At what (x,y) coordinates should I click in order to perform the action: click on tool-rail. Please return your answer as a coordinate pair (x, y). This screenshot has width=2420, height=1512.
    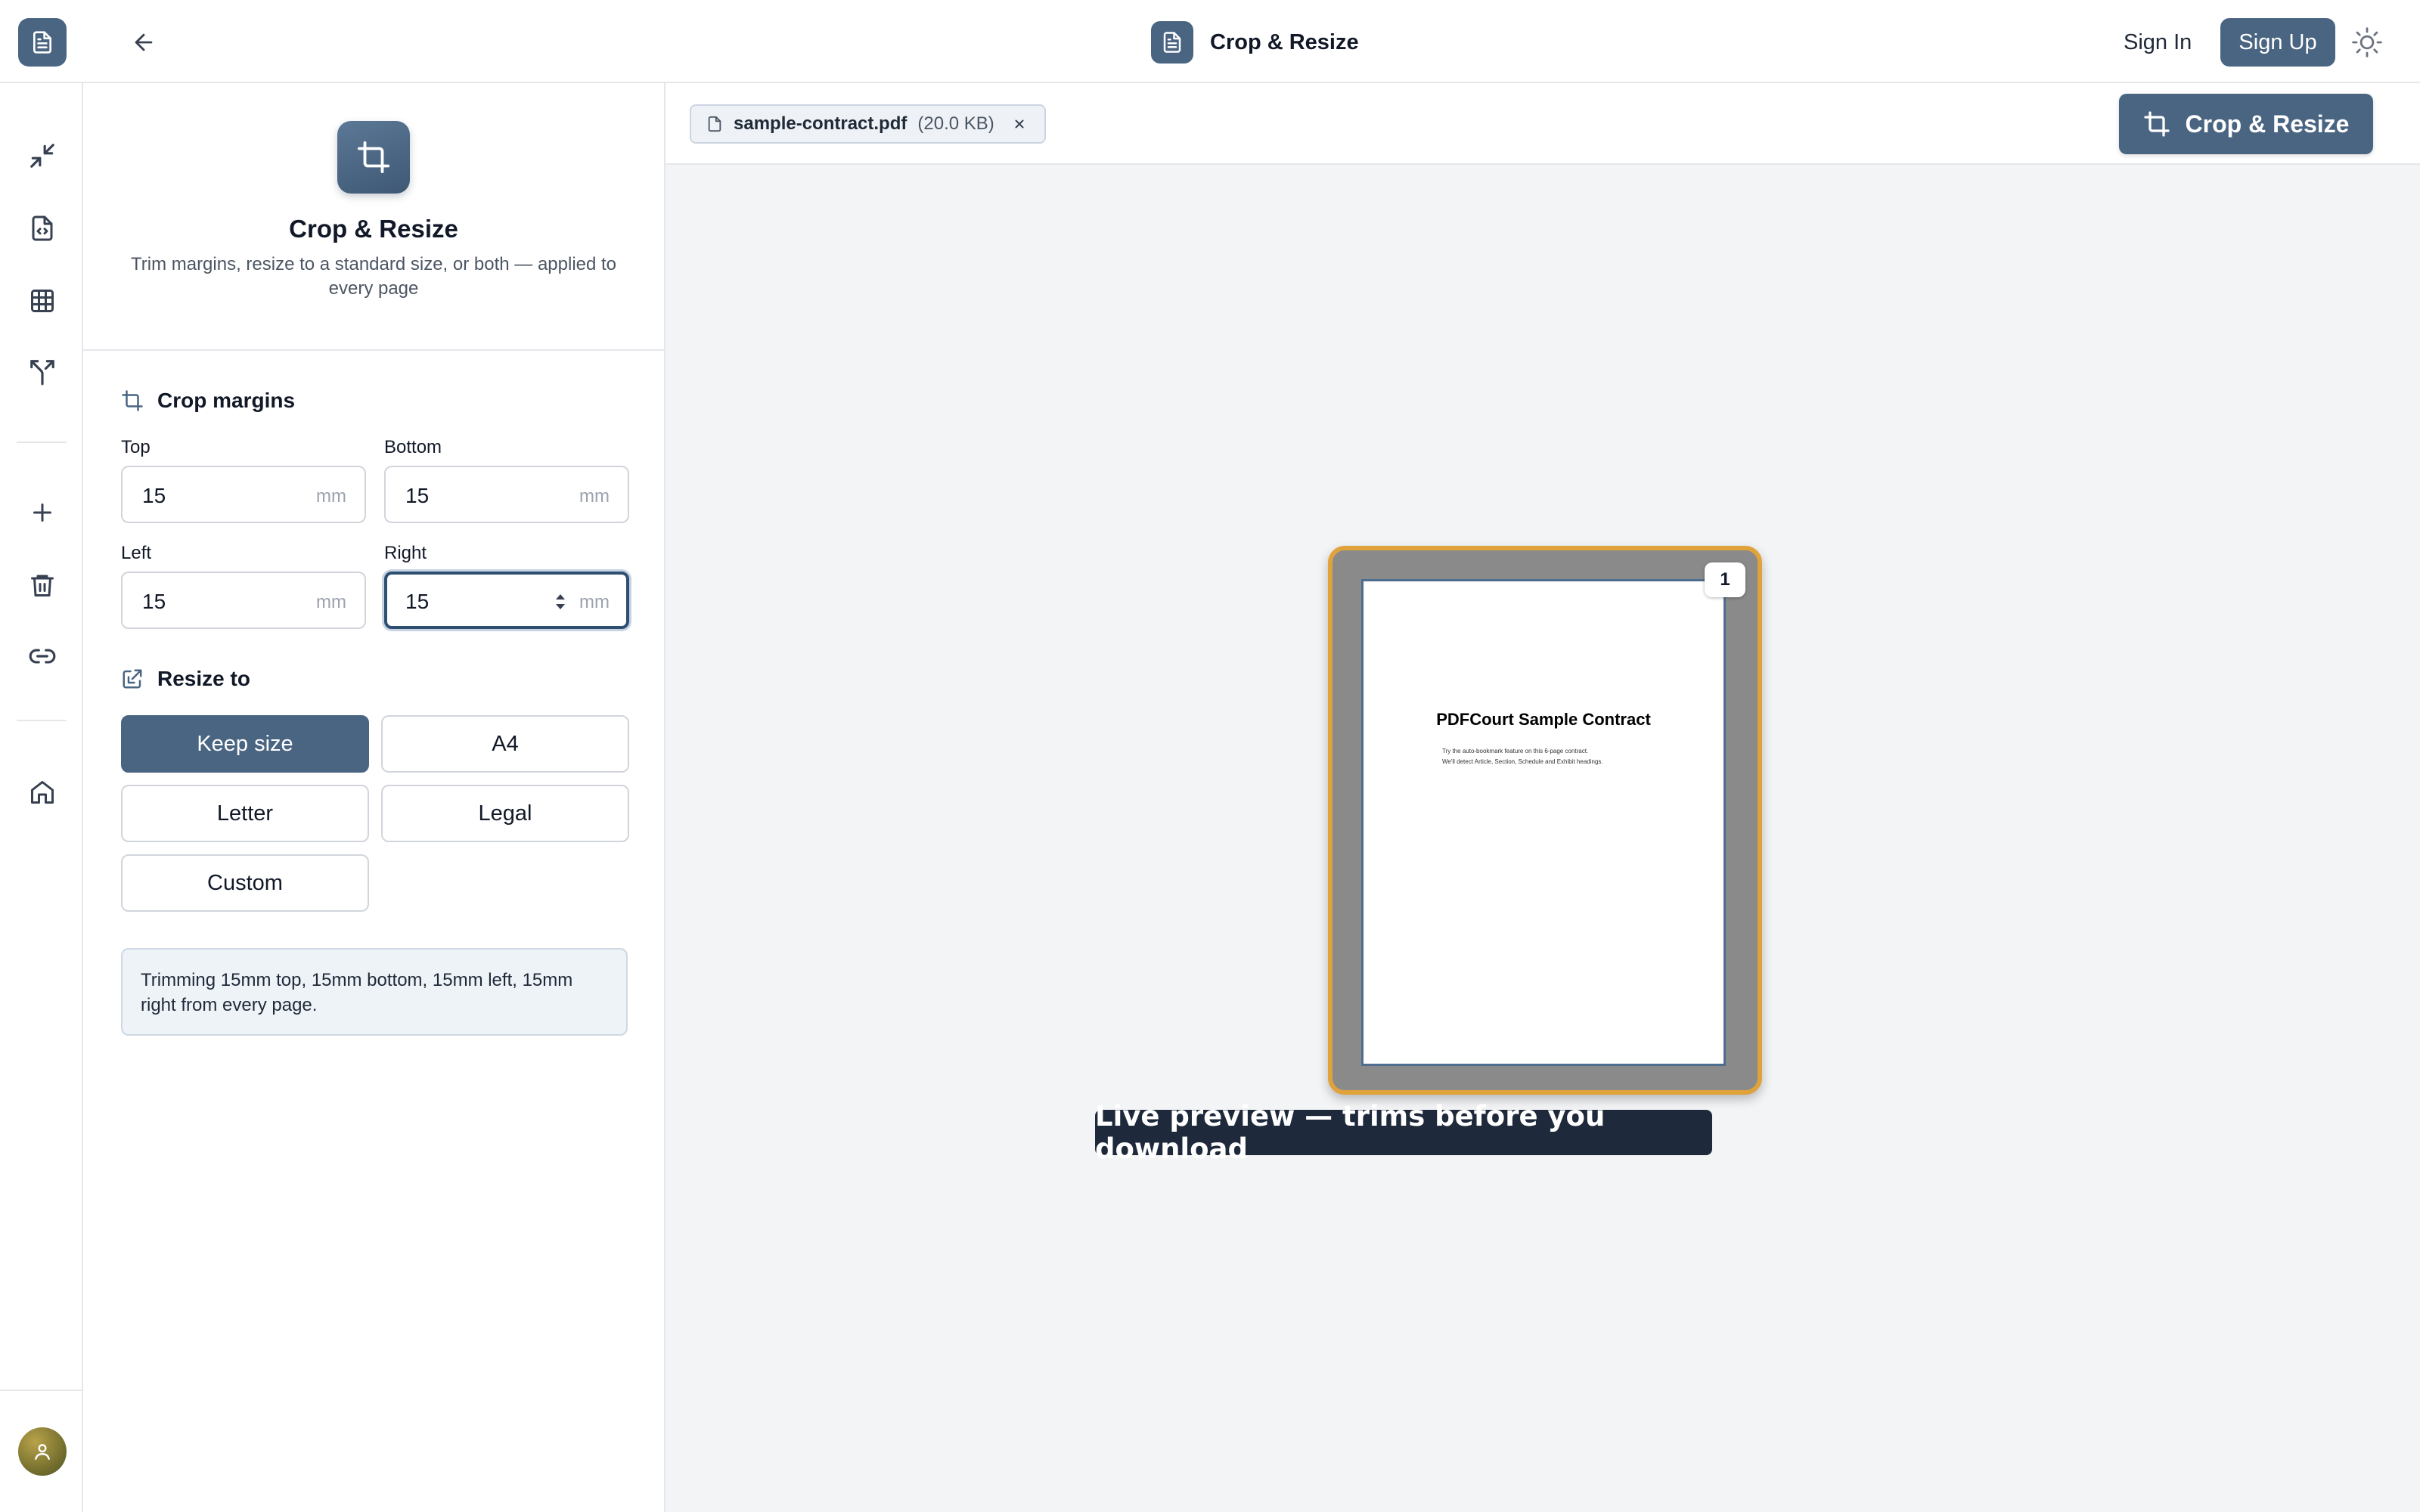
    Looking at the image, I should click on (41, 797).